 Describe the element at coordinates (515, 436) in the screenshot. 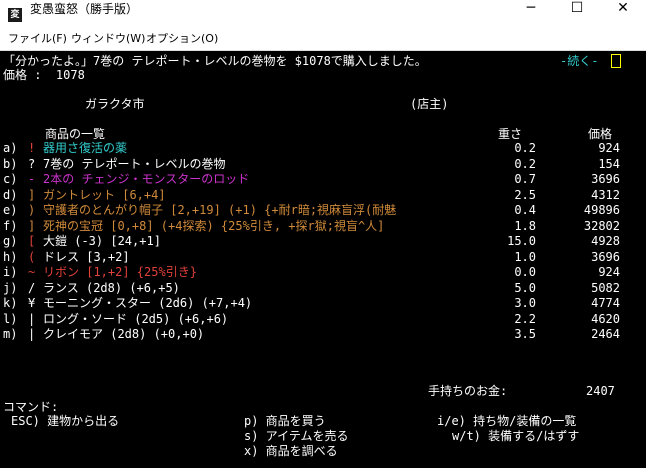

I see `command-wield: w/t) 装備する/はずす` at that location.